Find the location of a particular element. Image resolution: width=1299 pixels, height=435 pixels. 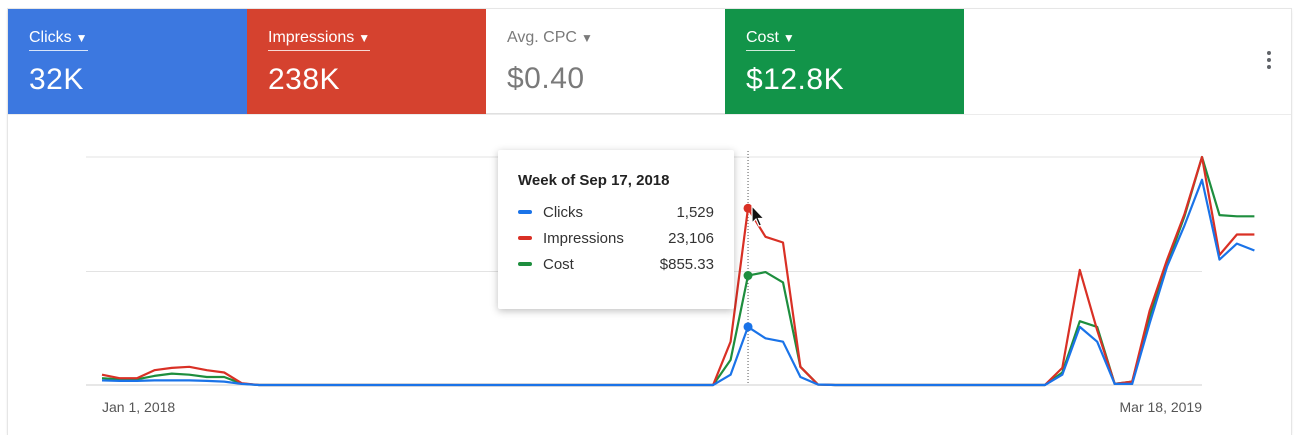

tooltip-row-clicks: Clicks 1,529 is located at coordinates (616, 212).